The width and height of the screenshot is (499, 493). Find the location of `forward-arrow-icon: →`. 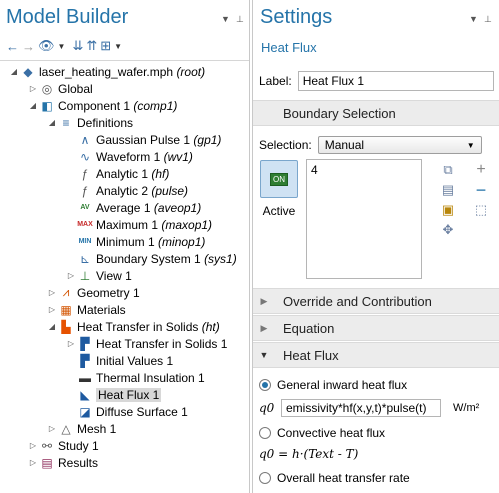

forward-arrow-icon: → is located at coordinates (28, 46).